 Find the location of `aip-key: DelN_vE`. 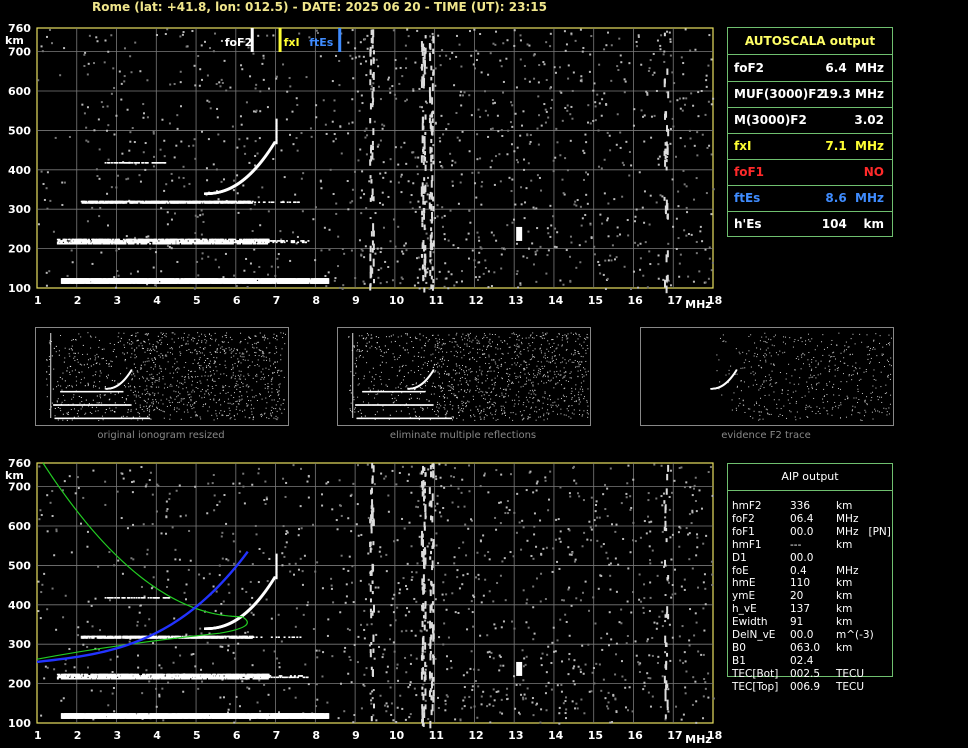

aip-key: DelN_vE is located at coordinates (754, 635).